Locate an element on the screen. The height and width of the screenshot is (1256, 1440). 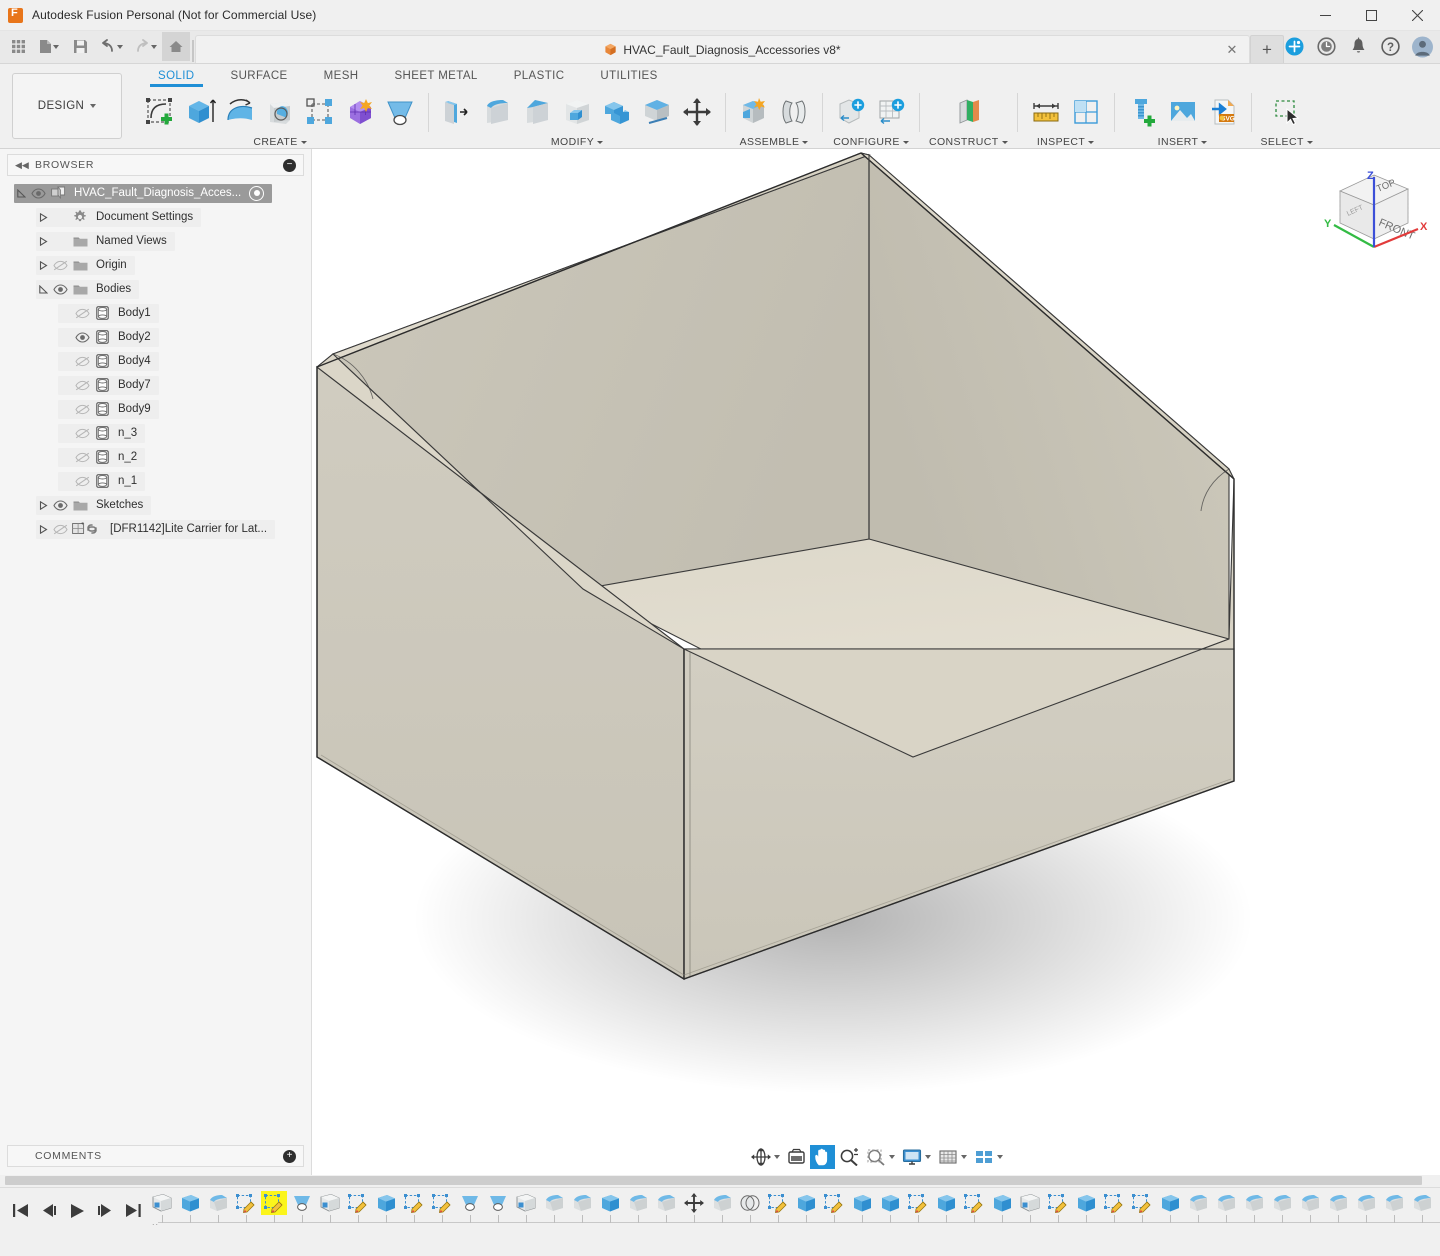
browser-node-body4: Body4 is located at coordinates (155, 361).